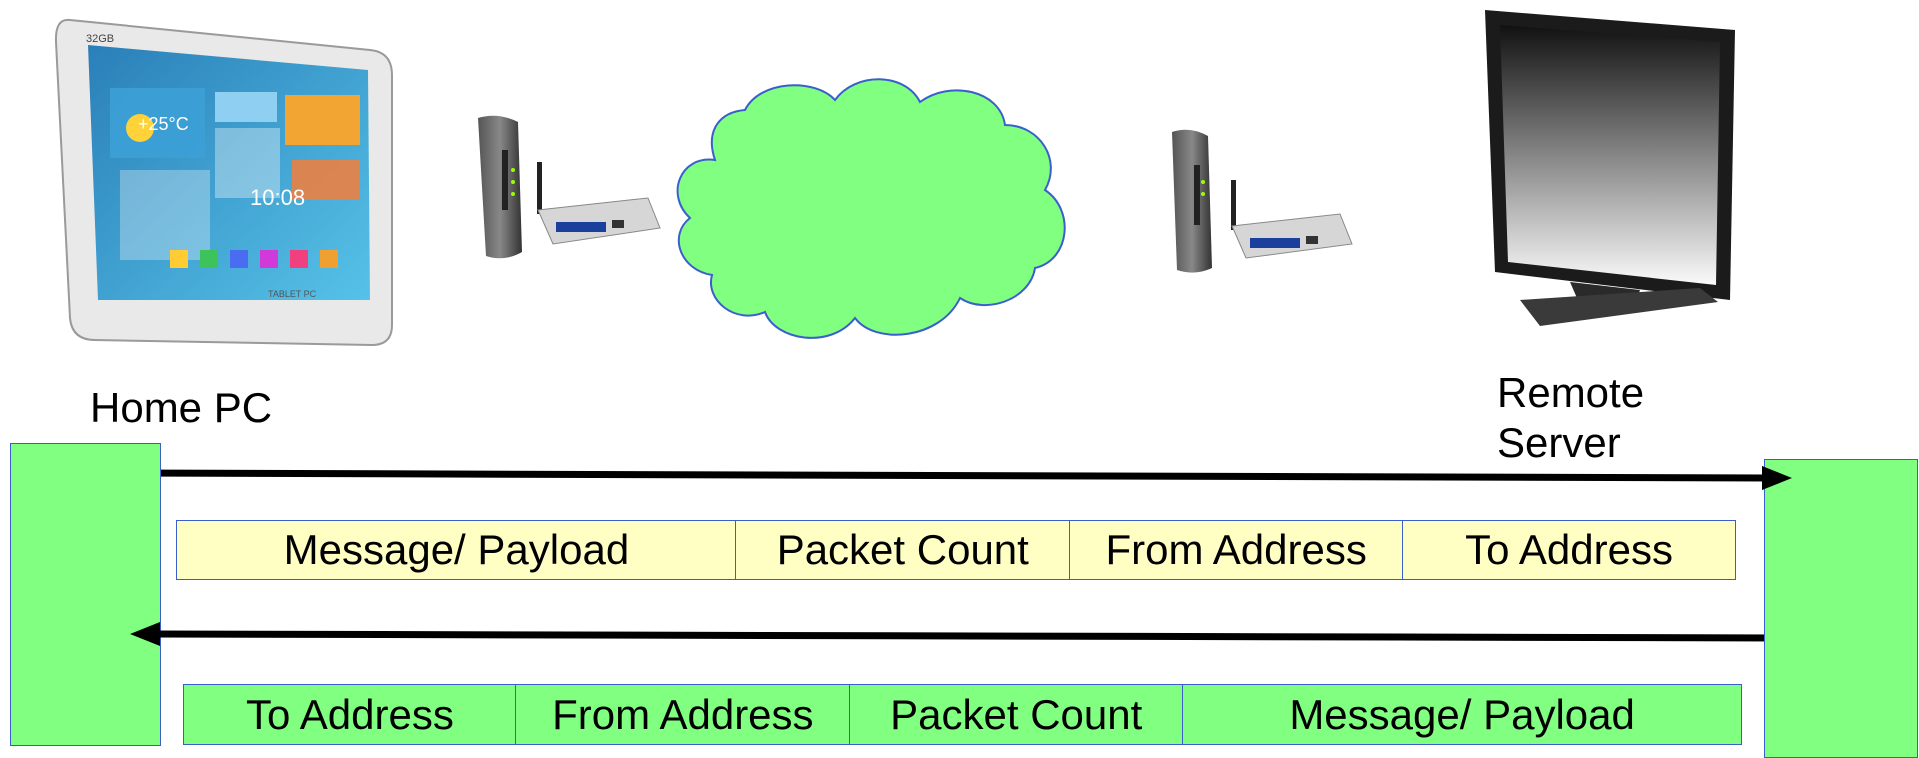 Image resolution: width=1919 pixels, height=758 pixels. I want to click on remote-server-label: Remote Server, so click(1570, 418).